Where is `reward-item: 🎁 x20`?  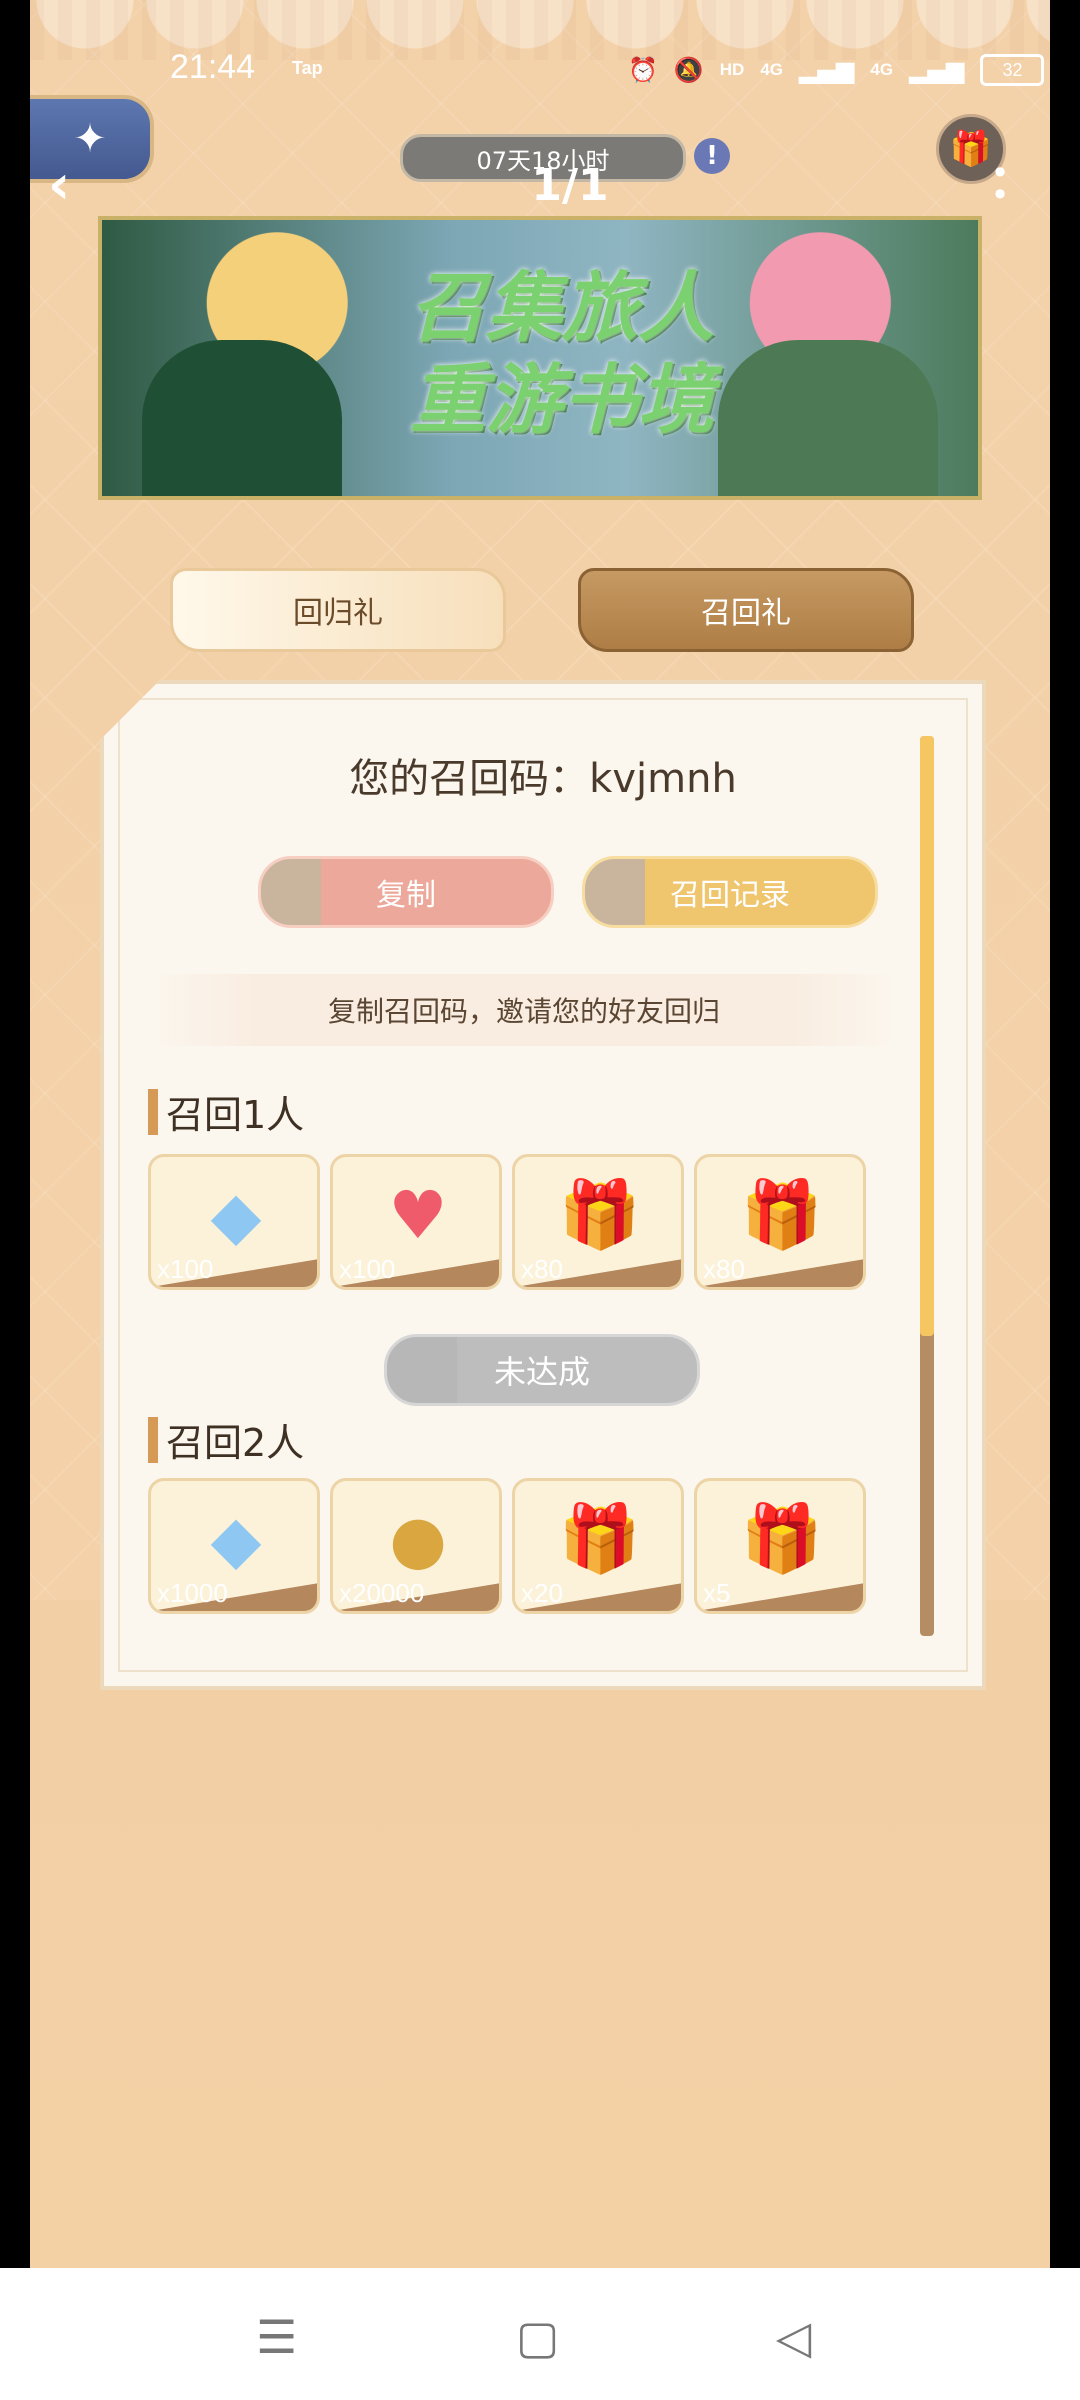 reward-item: 🎁 x20 is located at coordinates (598, 1546).